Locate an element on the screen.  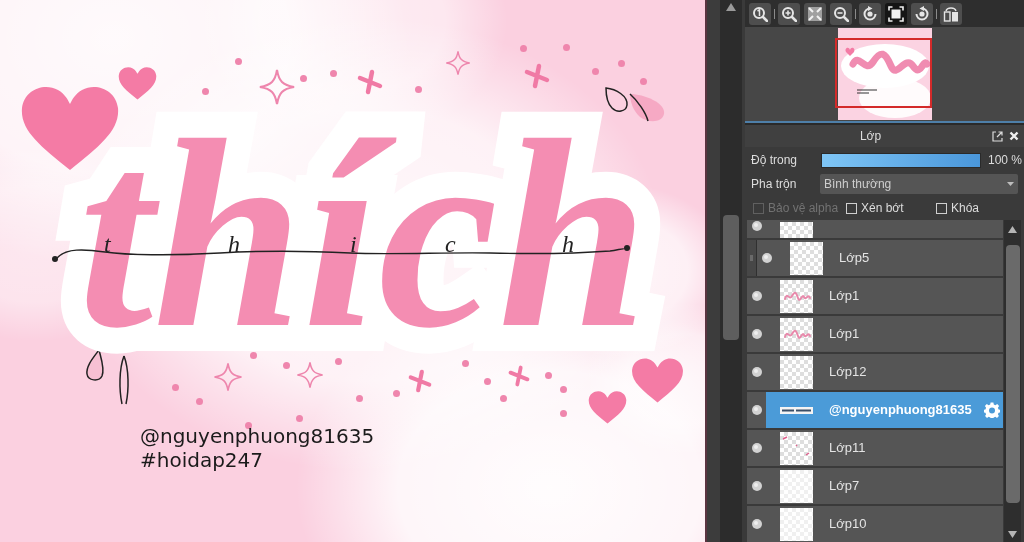
gear-icon is located at coordinates (992, 410).